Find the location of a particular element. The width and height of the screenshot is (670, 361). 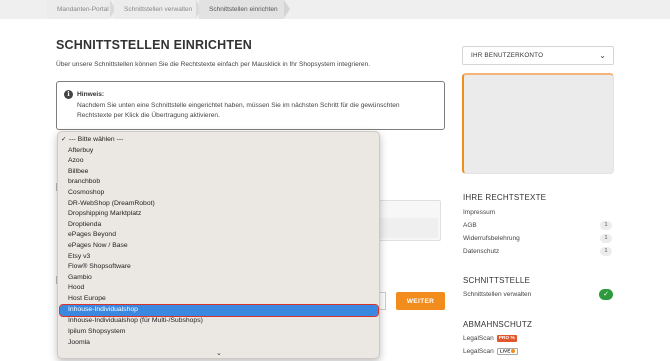

account-dropdown: IHR BENUTZERKONTO ⌄ is located at coordinates (538, 55).